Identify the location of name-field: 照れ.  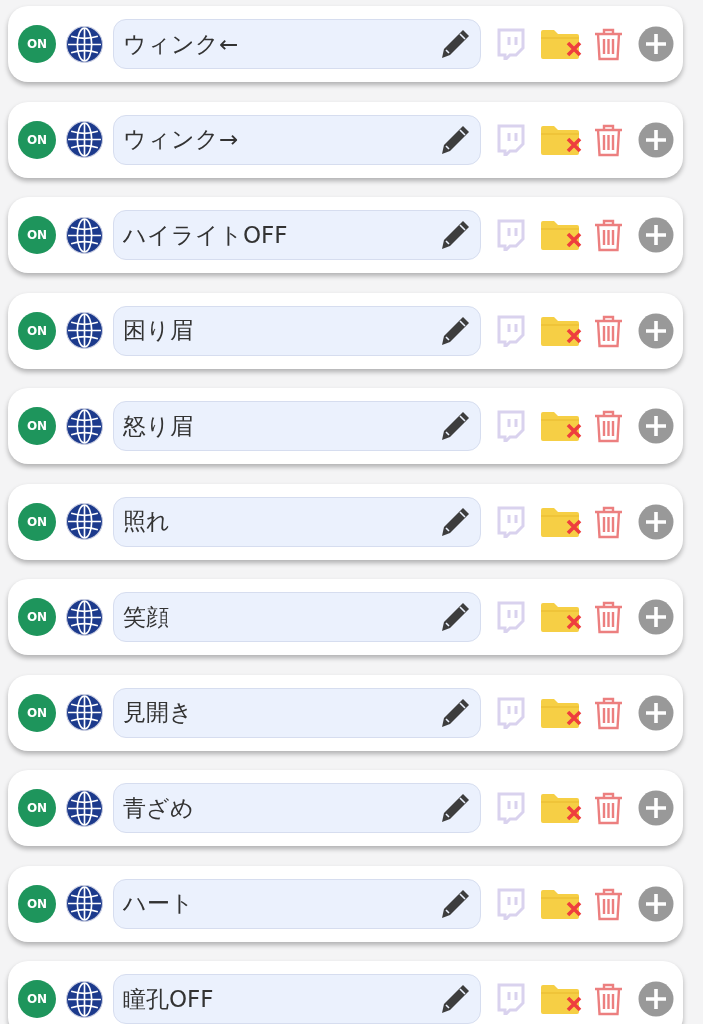
(297, 521).